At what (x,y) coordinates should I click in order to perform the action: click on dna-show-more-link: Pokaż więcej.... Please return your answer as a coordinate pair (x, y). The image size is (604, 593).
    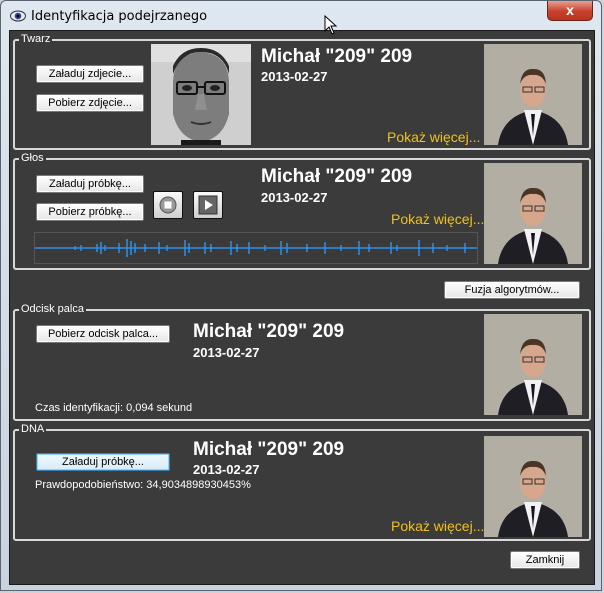
    Looking at the image, I should click on (437, 526).